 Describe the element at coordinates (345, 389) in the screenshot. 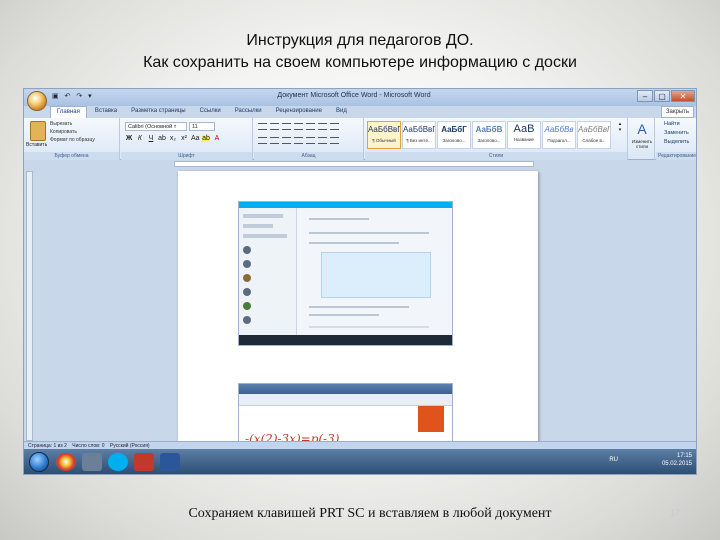

I see `inner-window-bar` at that location.